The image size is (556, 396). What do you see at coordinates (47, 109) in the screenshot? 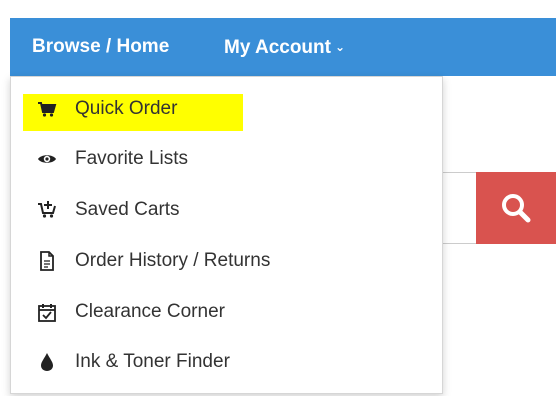
I see `cart-icon` at bounding box center [47, 109].